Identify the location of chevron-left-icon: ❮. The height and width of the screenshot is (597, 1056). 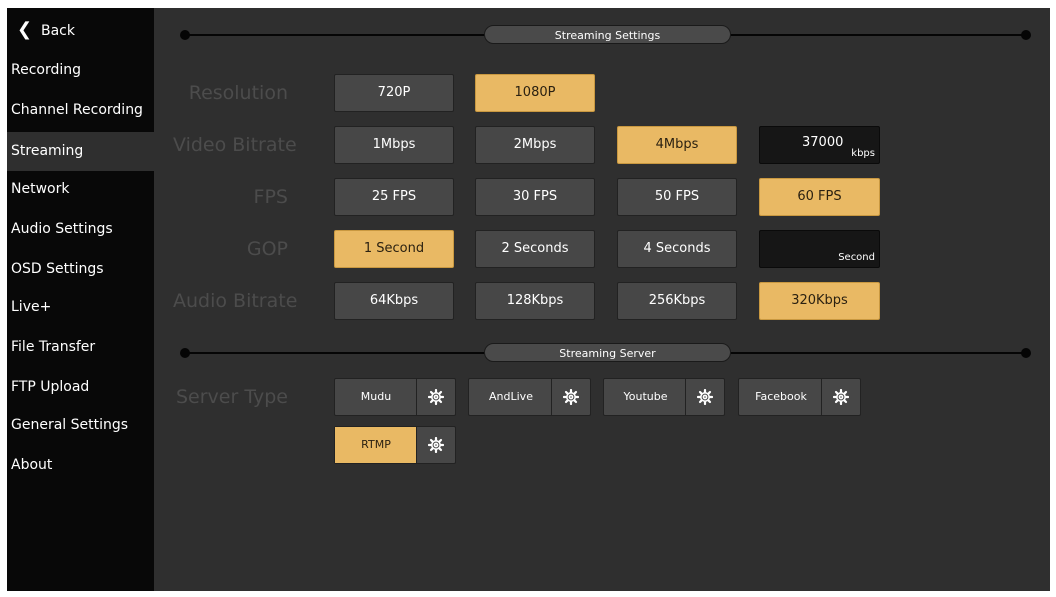
(25, 29).